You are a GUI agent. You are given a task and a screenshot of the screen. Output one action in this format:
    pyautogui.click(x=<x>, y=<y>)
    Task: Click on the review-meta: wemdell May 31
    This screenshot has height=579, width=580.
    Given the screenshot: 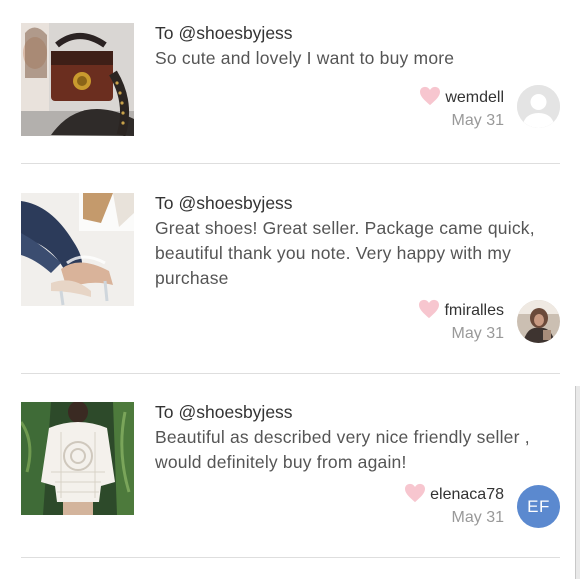 What is the action you would take?
    pyautogui.click(x=461, y=109)
    